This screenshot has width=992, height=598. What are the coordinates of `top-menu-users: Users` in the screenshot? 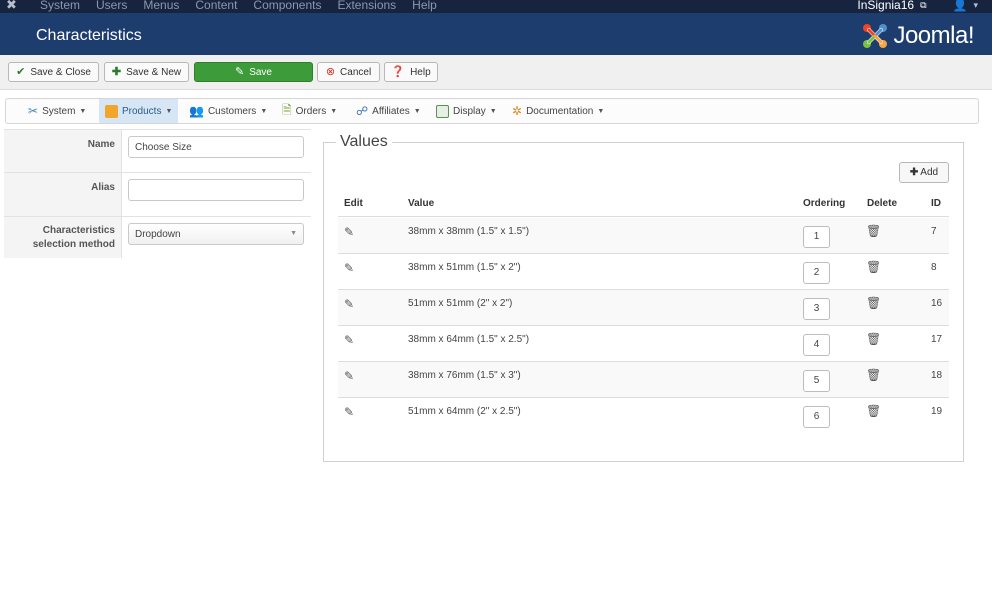 It's located at (111, 6).